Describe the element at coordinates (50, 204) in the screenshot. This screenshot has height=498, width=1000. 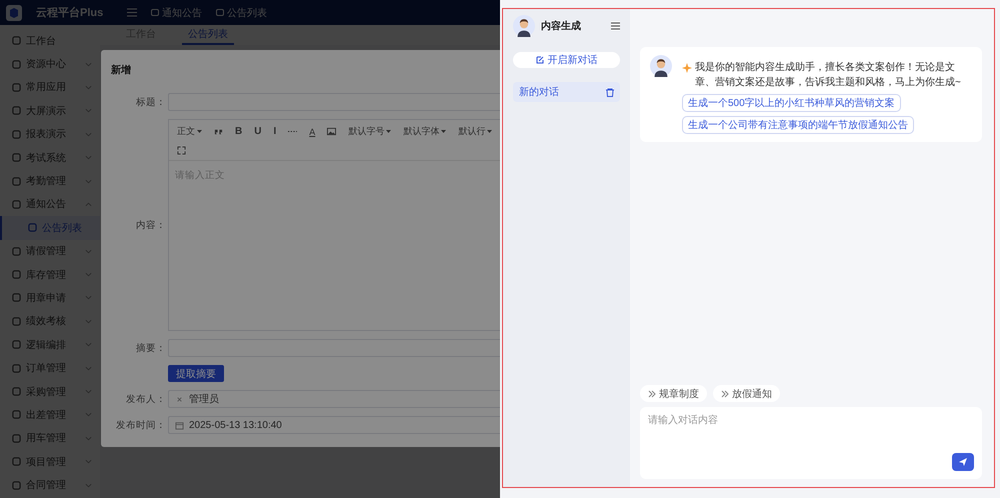
I see `sidebar-item: 通知公告` at that location.